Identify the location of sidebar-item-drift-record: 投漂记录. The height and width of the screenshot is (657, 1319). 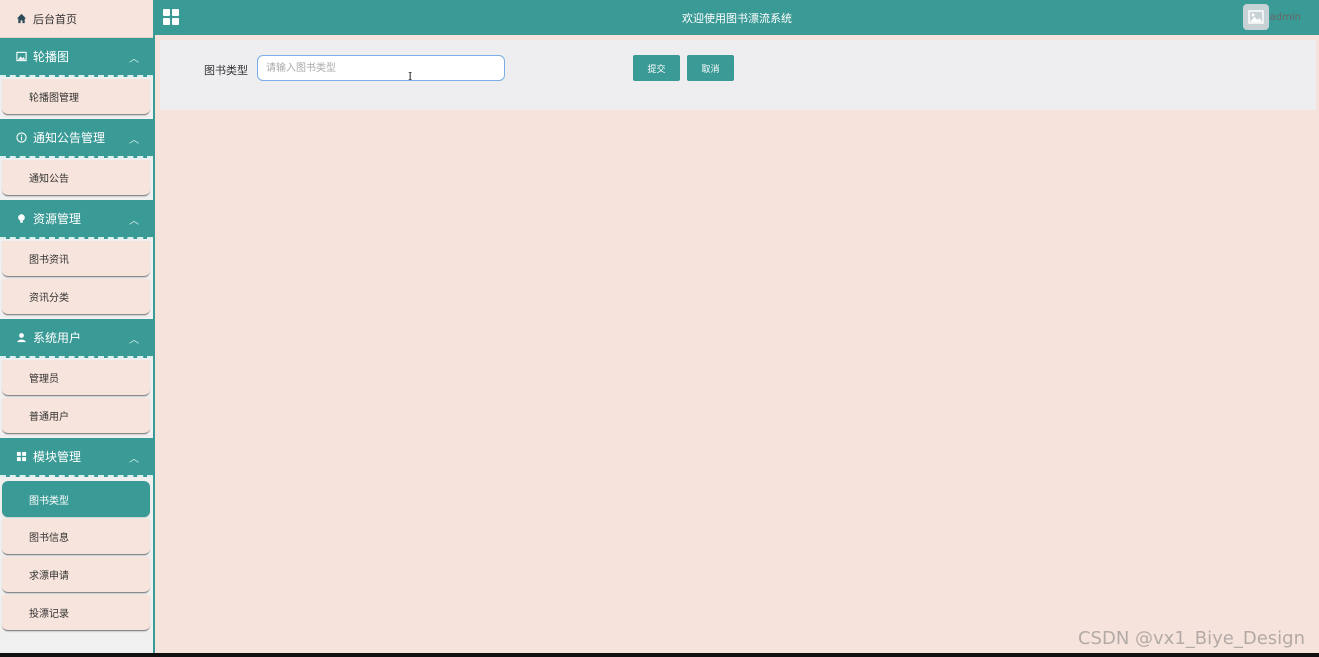
(76, 613).